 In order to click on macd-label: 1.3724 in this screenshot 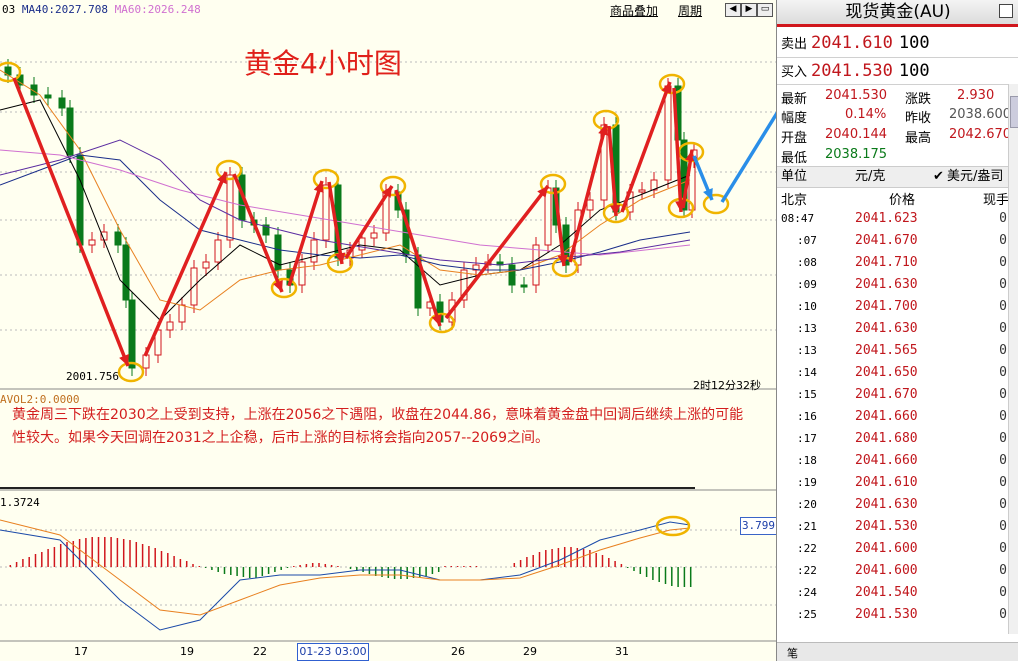, I will do `click(20, 502)`.